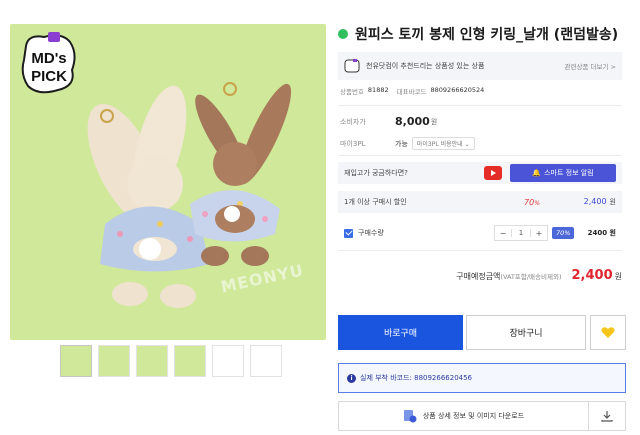 Image resolution: width=640 pixels, height=435 pixels. I want to click on quantity-input: 1, so click(521, 233).